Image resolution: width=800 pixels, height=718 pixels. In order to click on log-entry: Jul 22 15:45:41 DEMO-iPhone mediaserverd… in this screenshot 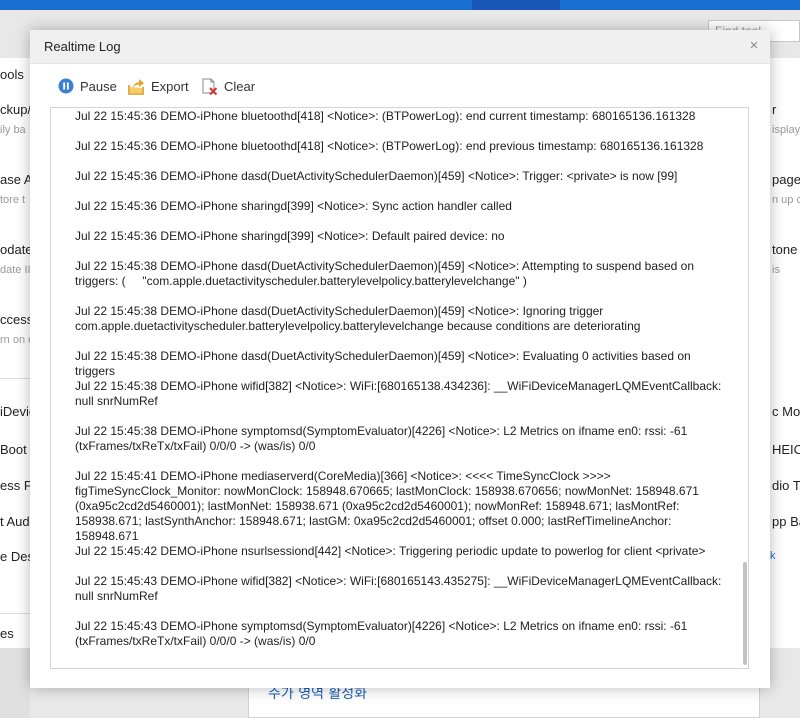, I will do `click(389, 506)`.